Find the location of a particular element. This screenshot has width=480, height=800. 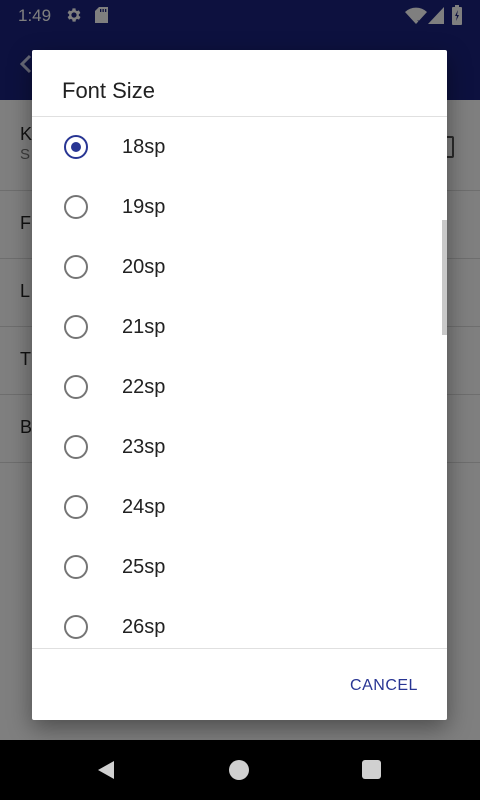

font-size-option: 23sp is located at coordinates (239, 465).